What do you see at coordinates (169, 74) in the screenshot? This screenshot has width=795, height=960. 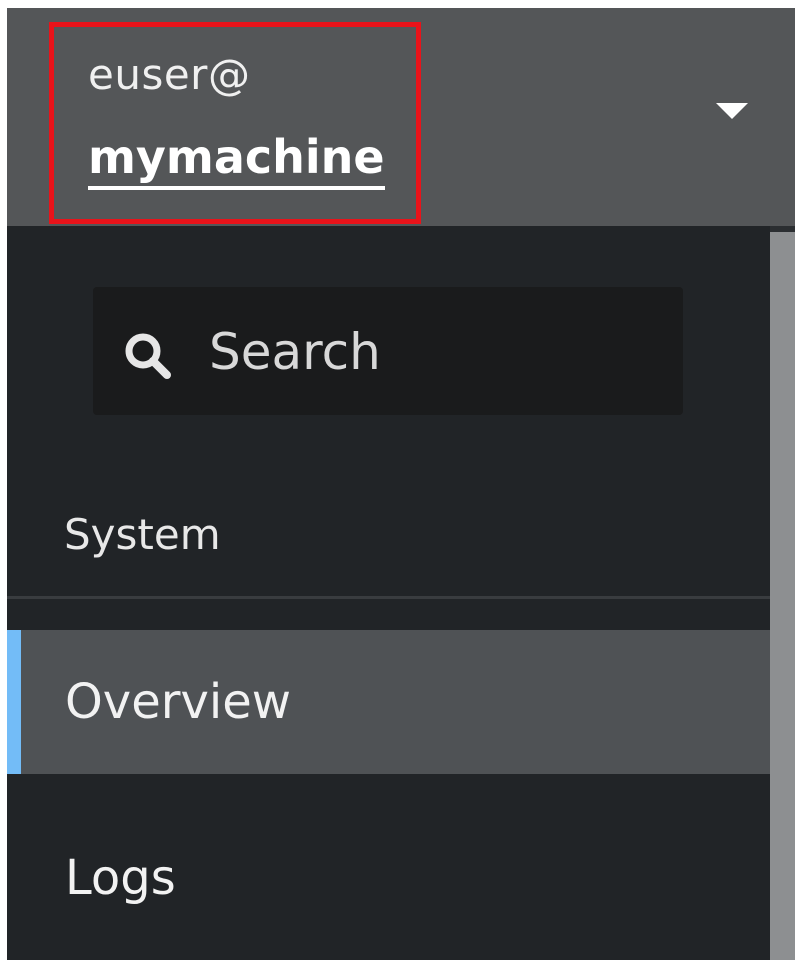 I see `host-user-label: euser@` at bounding box center [169, 74].